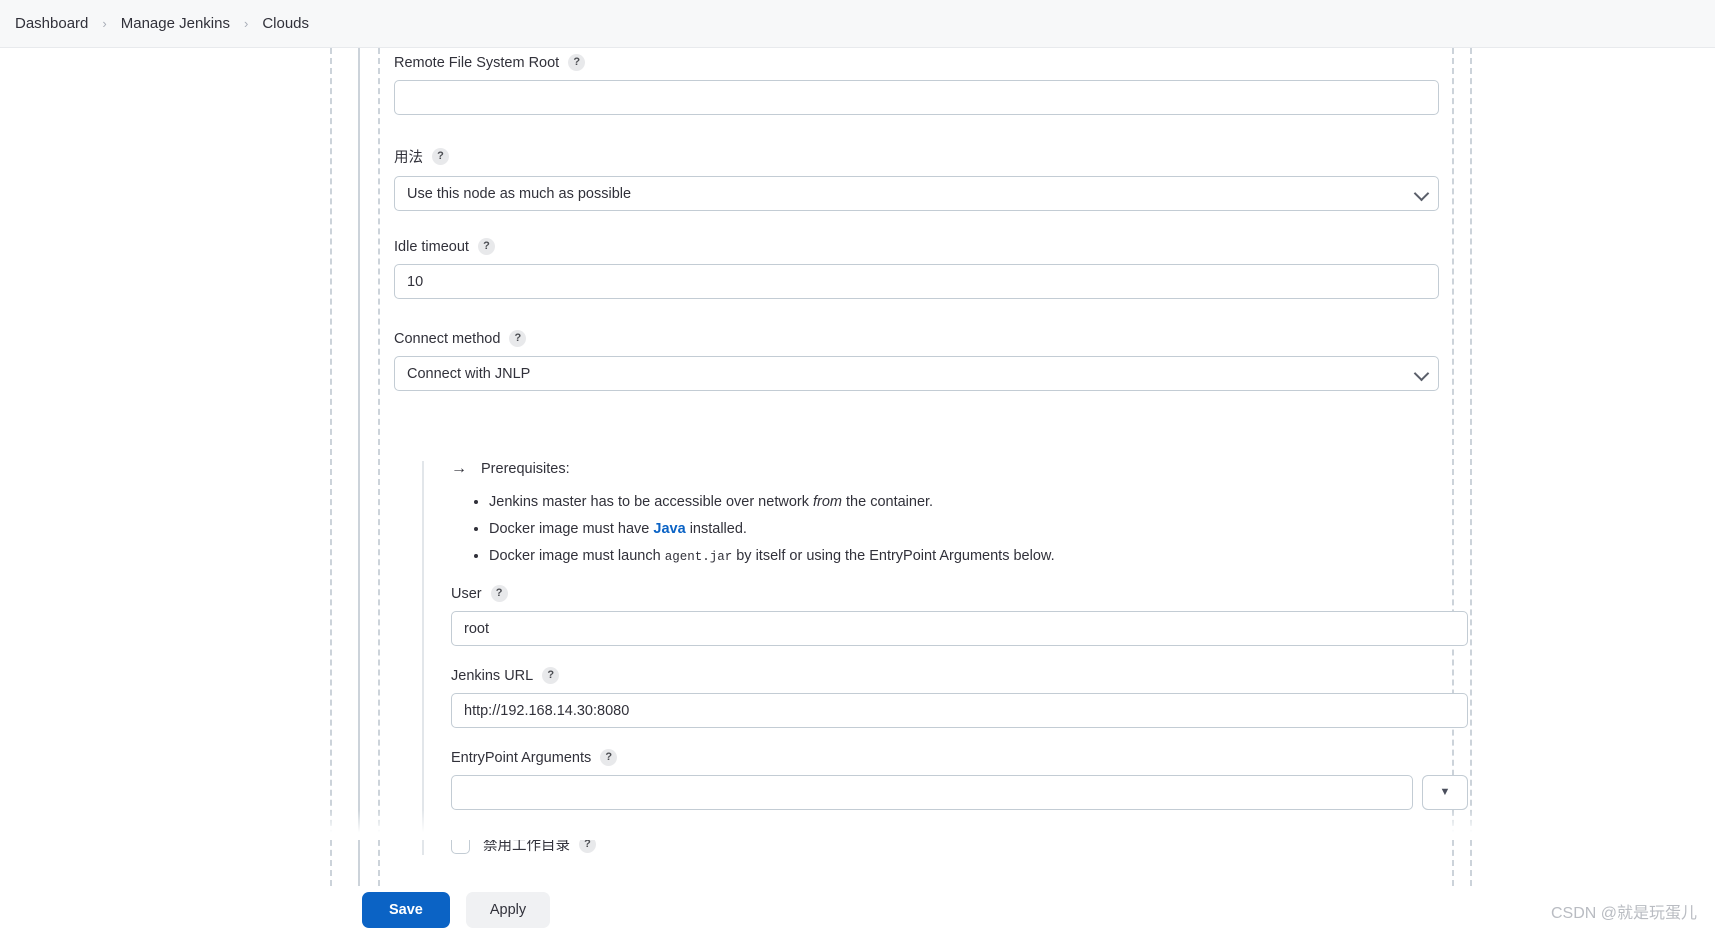  Describe the element at coordinates (857, 910) in the screenshot. I see `form-action-bar: Save Apply` at that location.